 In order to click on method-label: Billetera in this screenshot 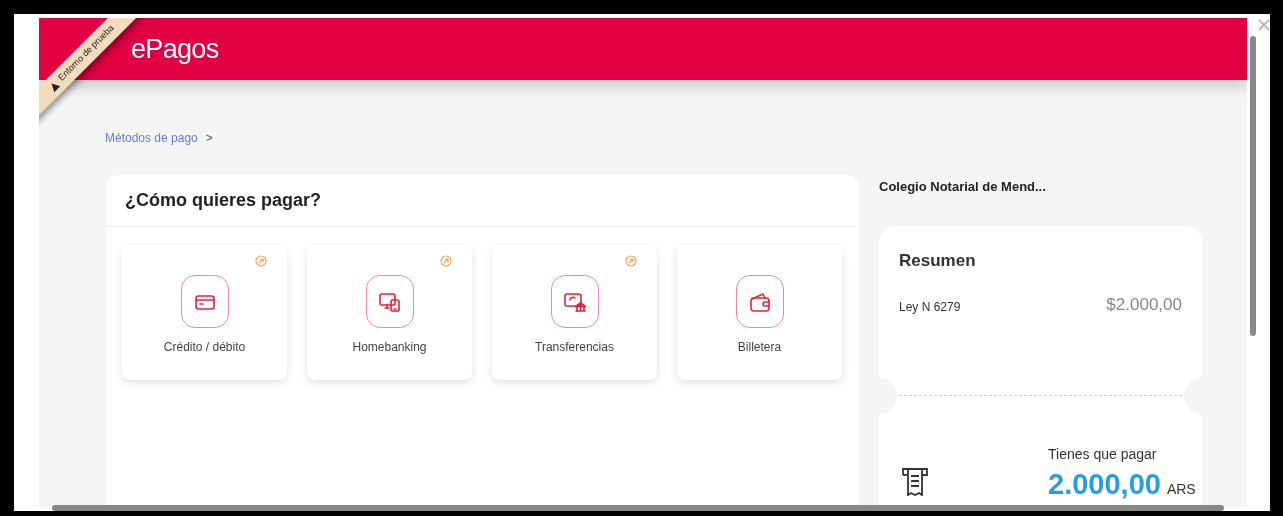, I will do `click(759, 347)`.